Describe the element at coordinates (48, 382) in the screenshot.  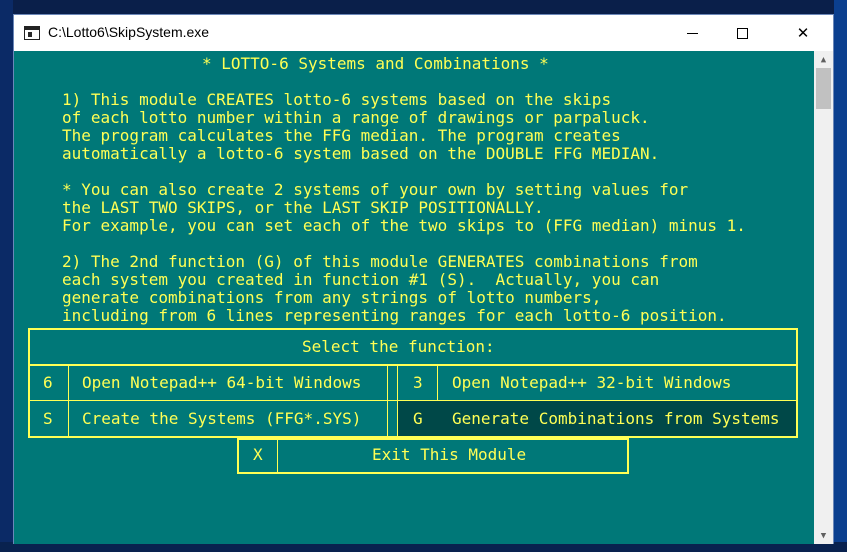
I see `menu-key: 6` at that location.